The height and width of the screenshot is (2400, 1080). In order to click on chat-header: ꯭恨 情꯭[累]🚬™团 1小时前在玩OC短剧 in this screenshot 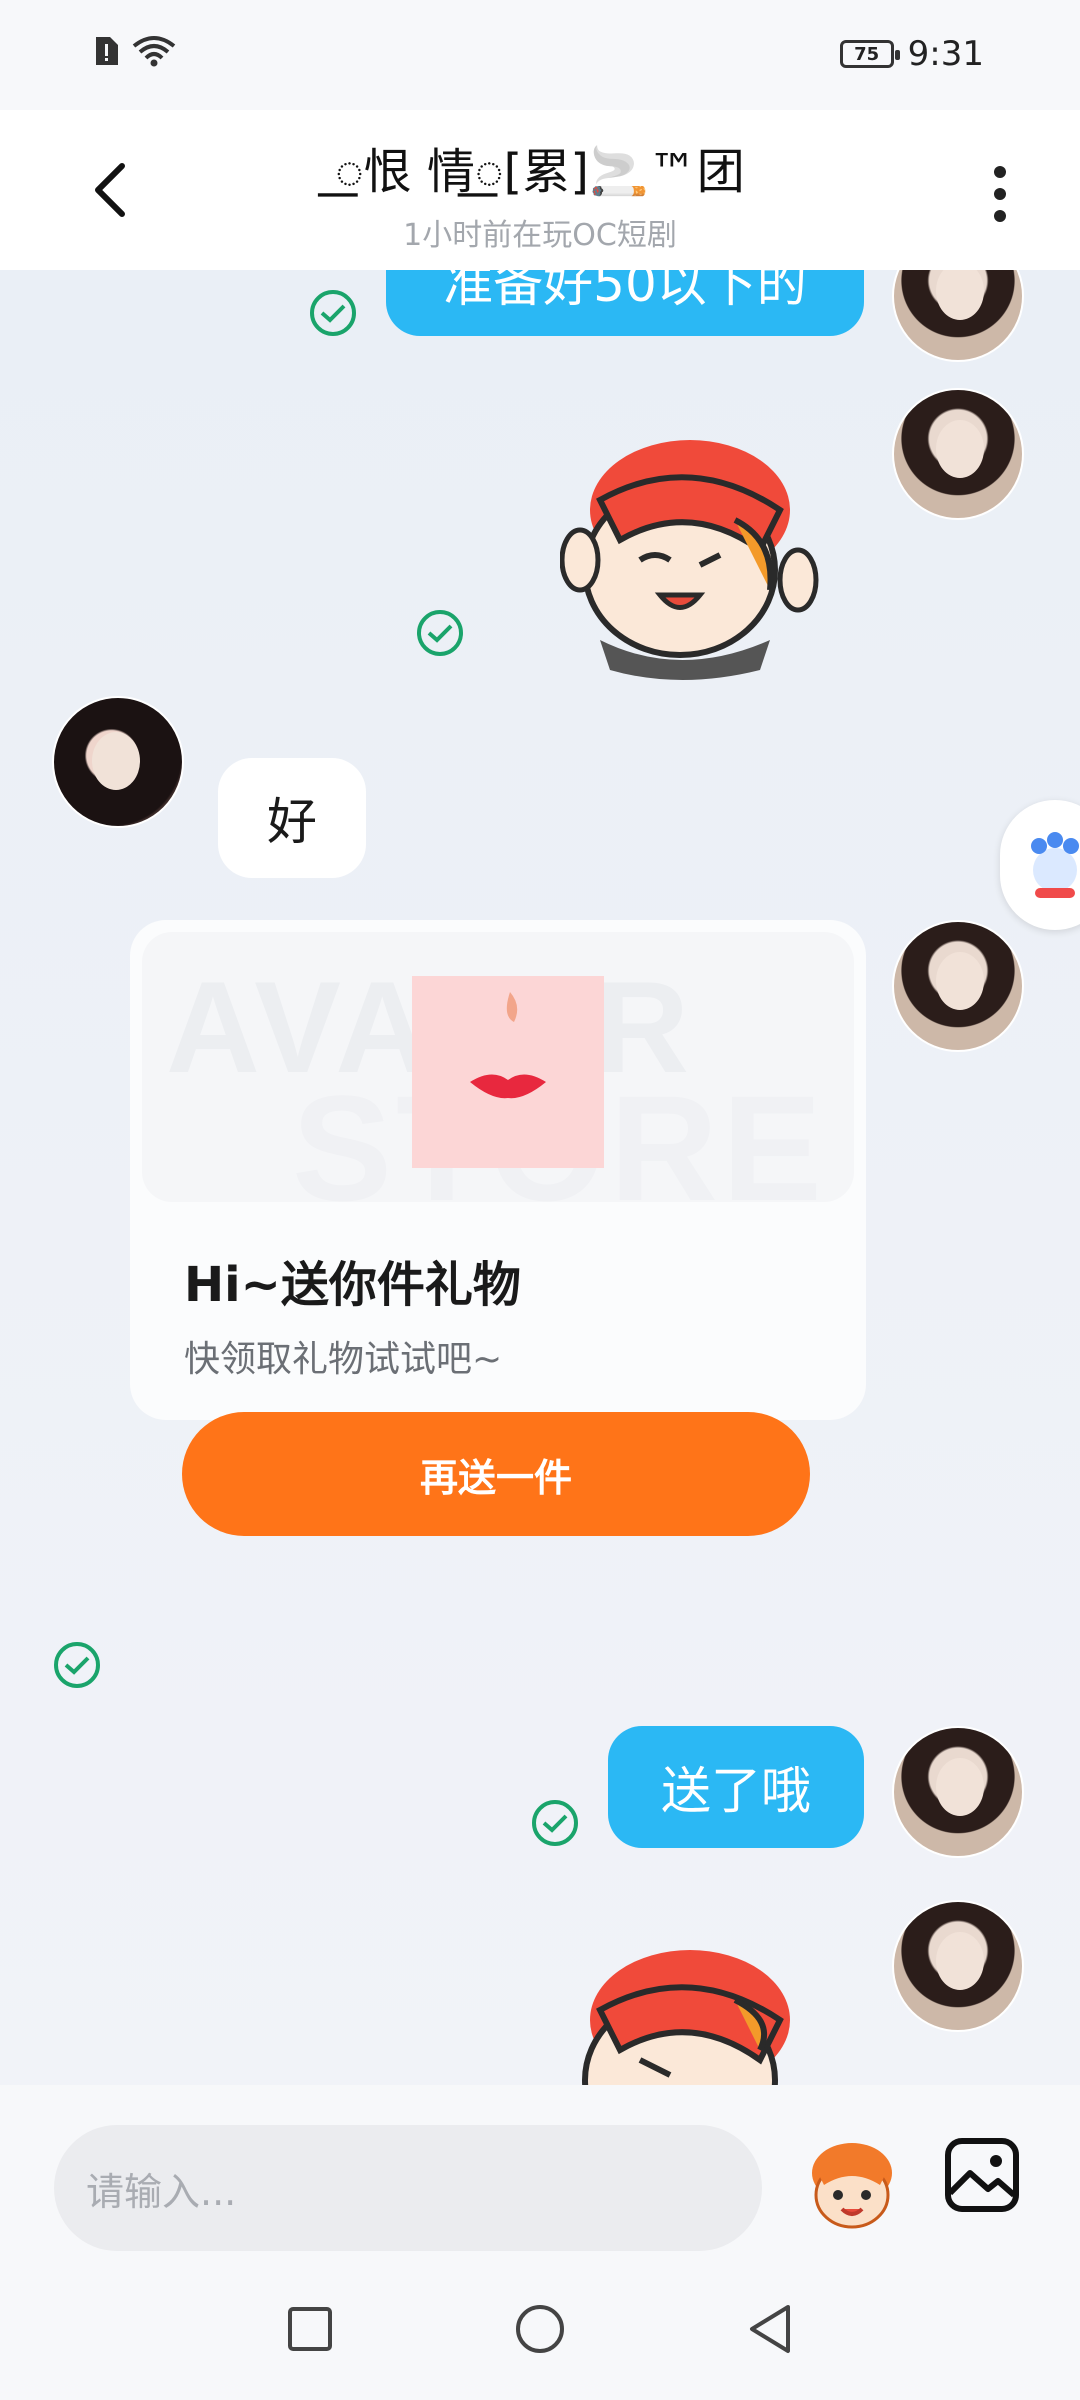, I will do `click(540, 190)`.